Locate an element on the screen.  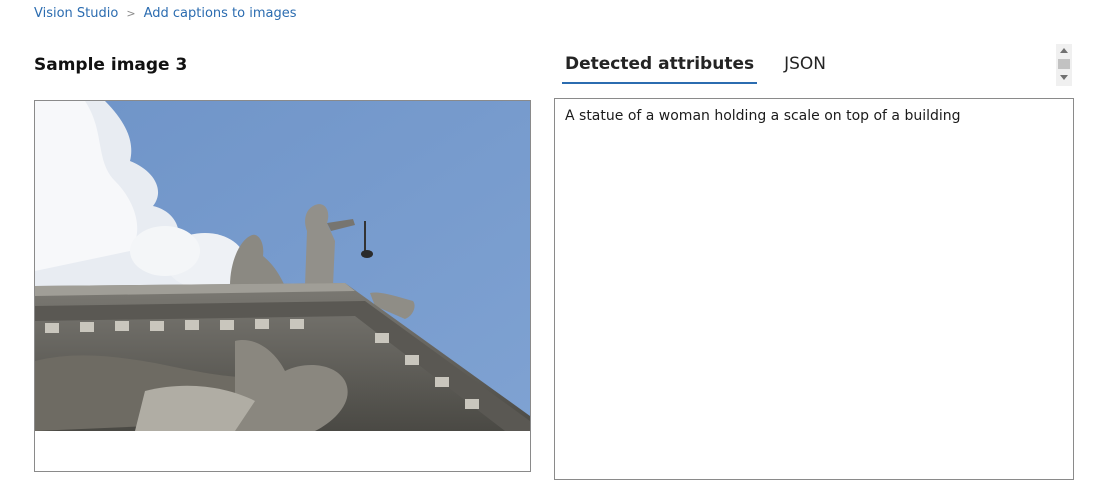
breadcrumb: Vision Studio > Add captions to images is located at coordinates (165, 13).